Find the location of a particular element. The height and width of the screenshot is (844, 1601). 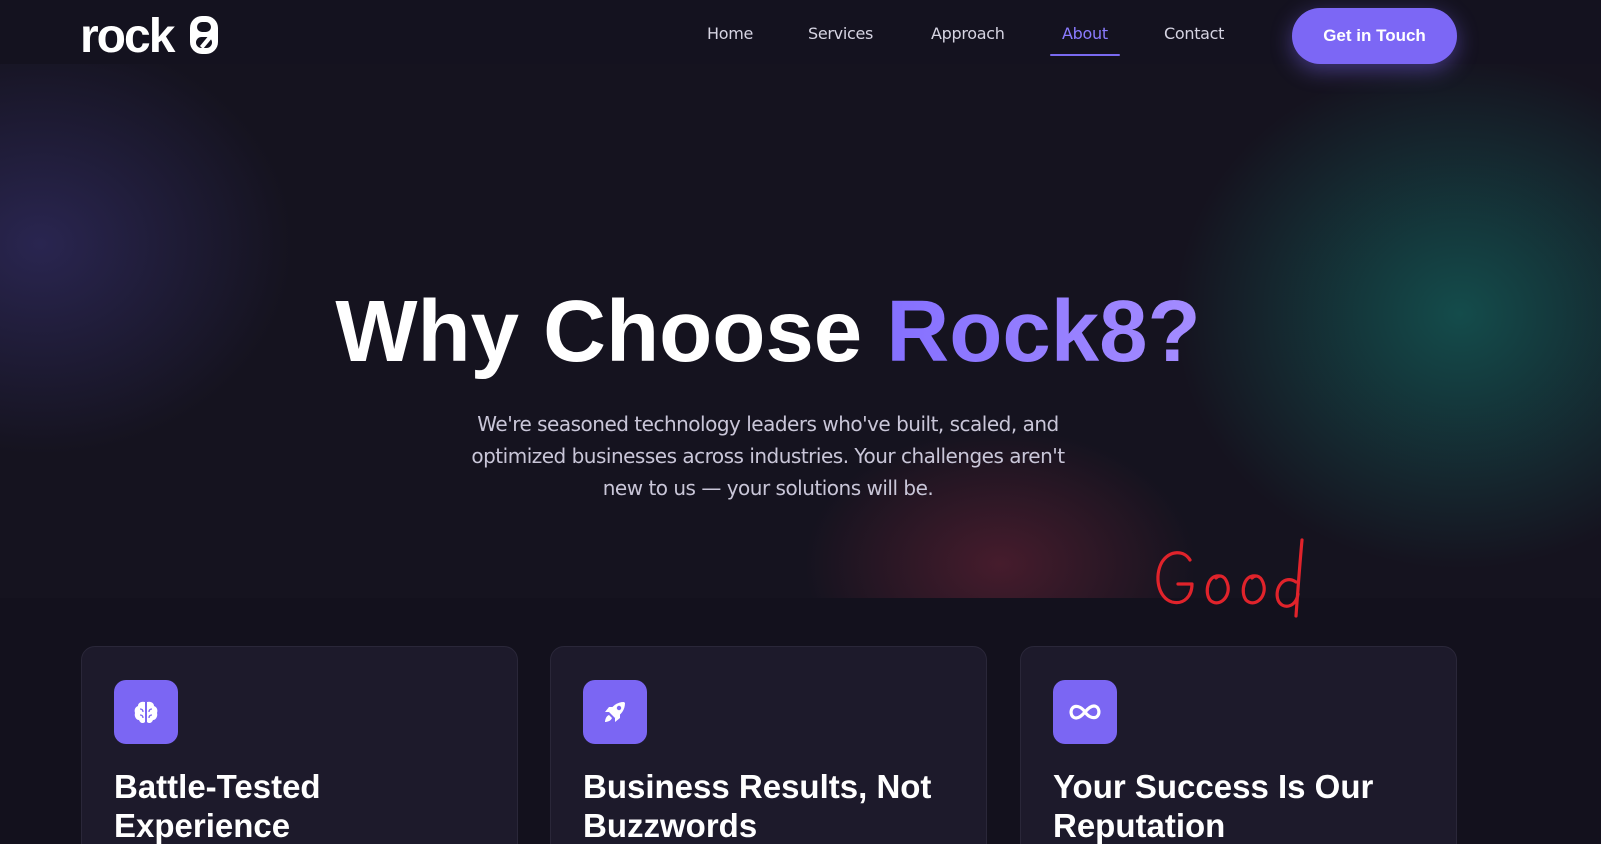

feature-card: Battle-Tested Experience is located at coordinates (299, 745).